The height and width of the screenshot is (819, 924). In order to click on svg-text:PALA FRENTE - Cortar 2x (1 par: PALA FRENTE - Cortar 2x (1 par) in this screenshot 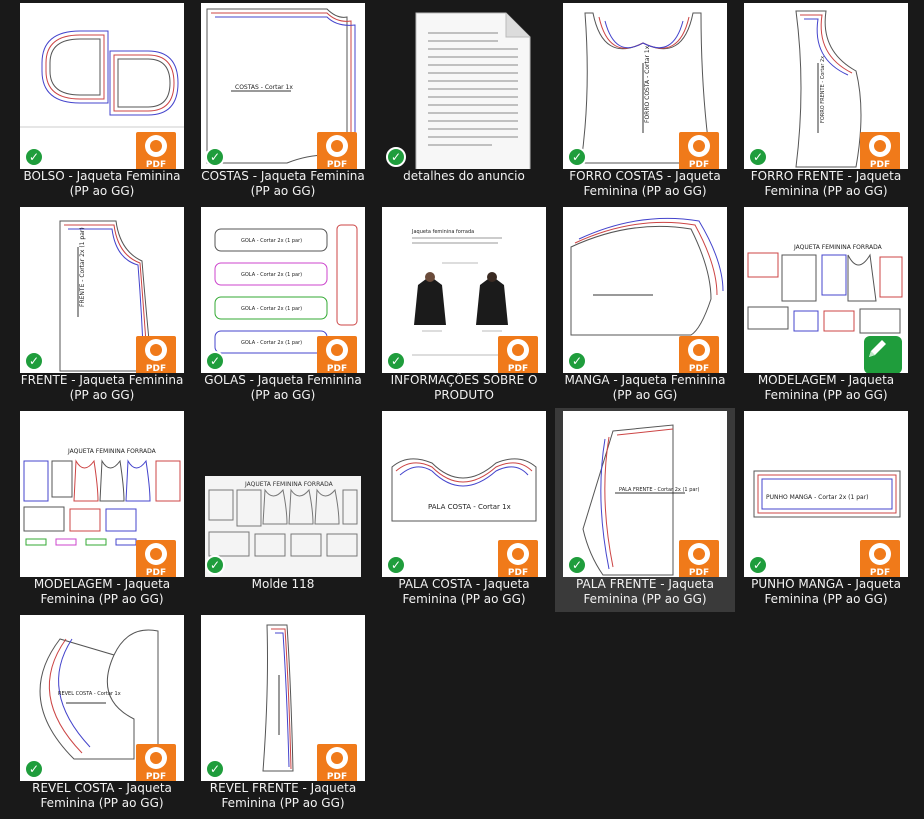, I will do `click(659, 490)`.